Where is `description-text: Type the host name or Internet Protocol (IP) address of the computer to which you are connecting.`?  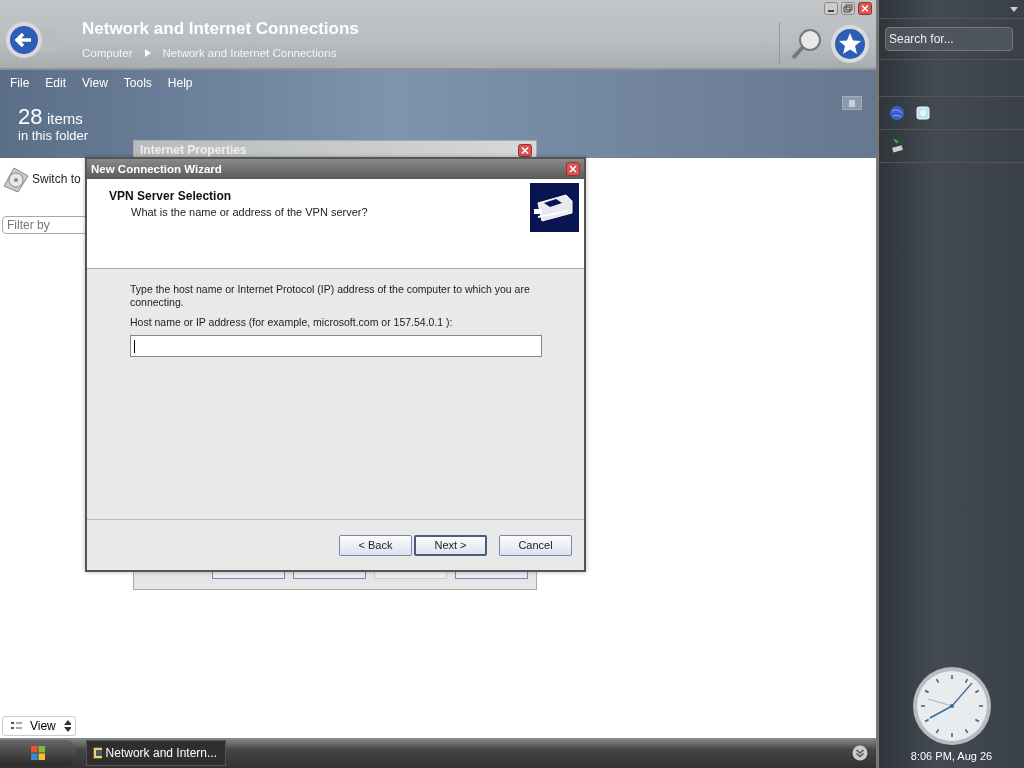
description-text: Type the host name or Internet Protocol (IP) address of the computer to which you are connecting. is located at coordinates (330, 296).